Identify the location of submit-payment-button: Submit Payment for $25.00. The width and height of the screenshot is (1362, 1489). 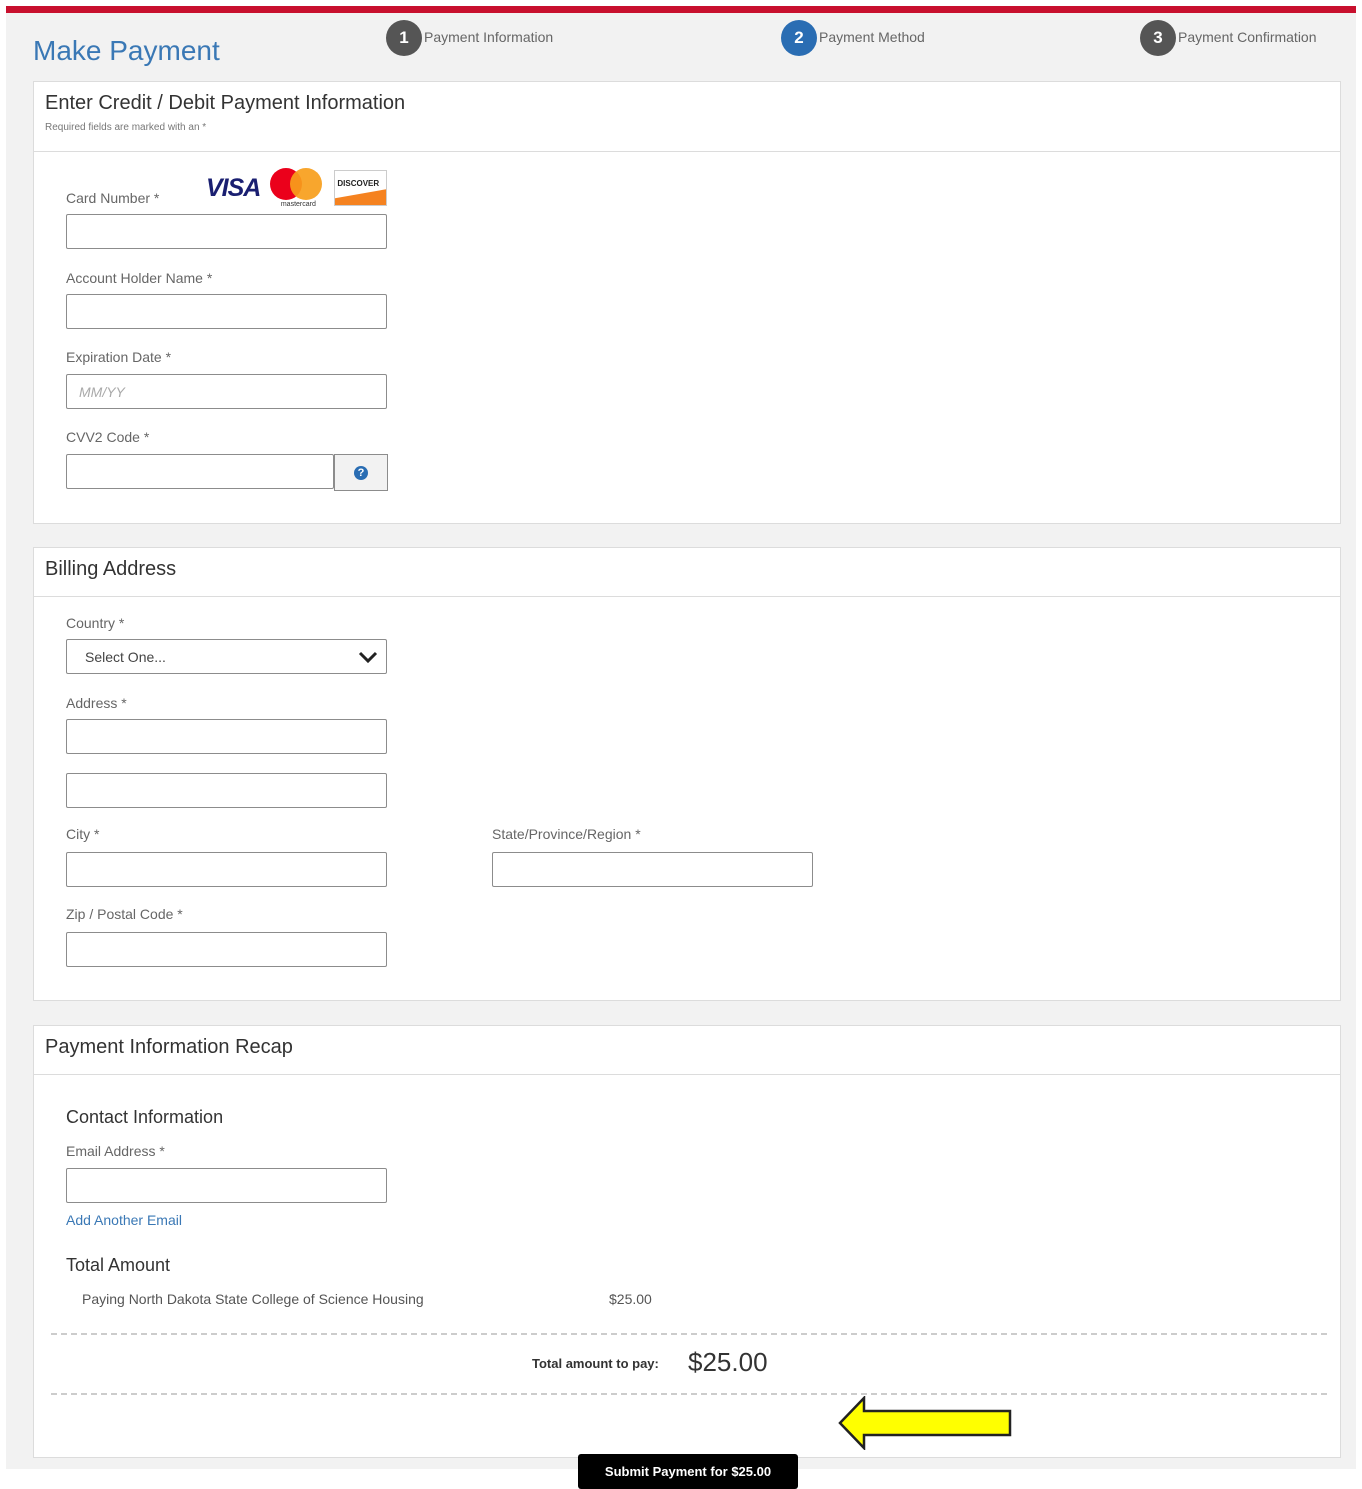
(688, 1471).